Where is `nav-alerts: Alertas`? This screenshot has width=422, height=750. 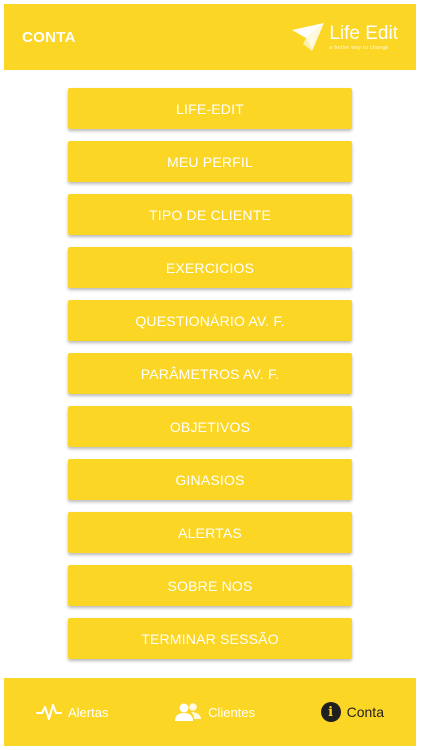
nav-alerts: Alertas is located at coordinates (72, 712).